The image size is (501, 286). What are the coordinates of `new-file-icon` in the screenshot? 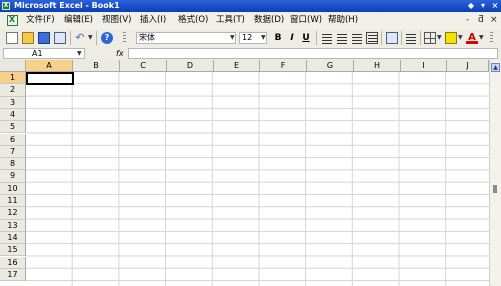 It's located at (12, 38).